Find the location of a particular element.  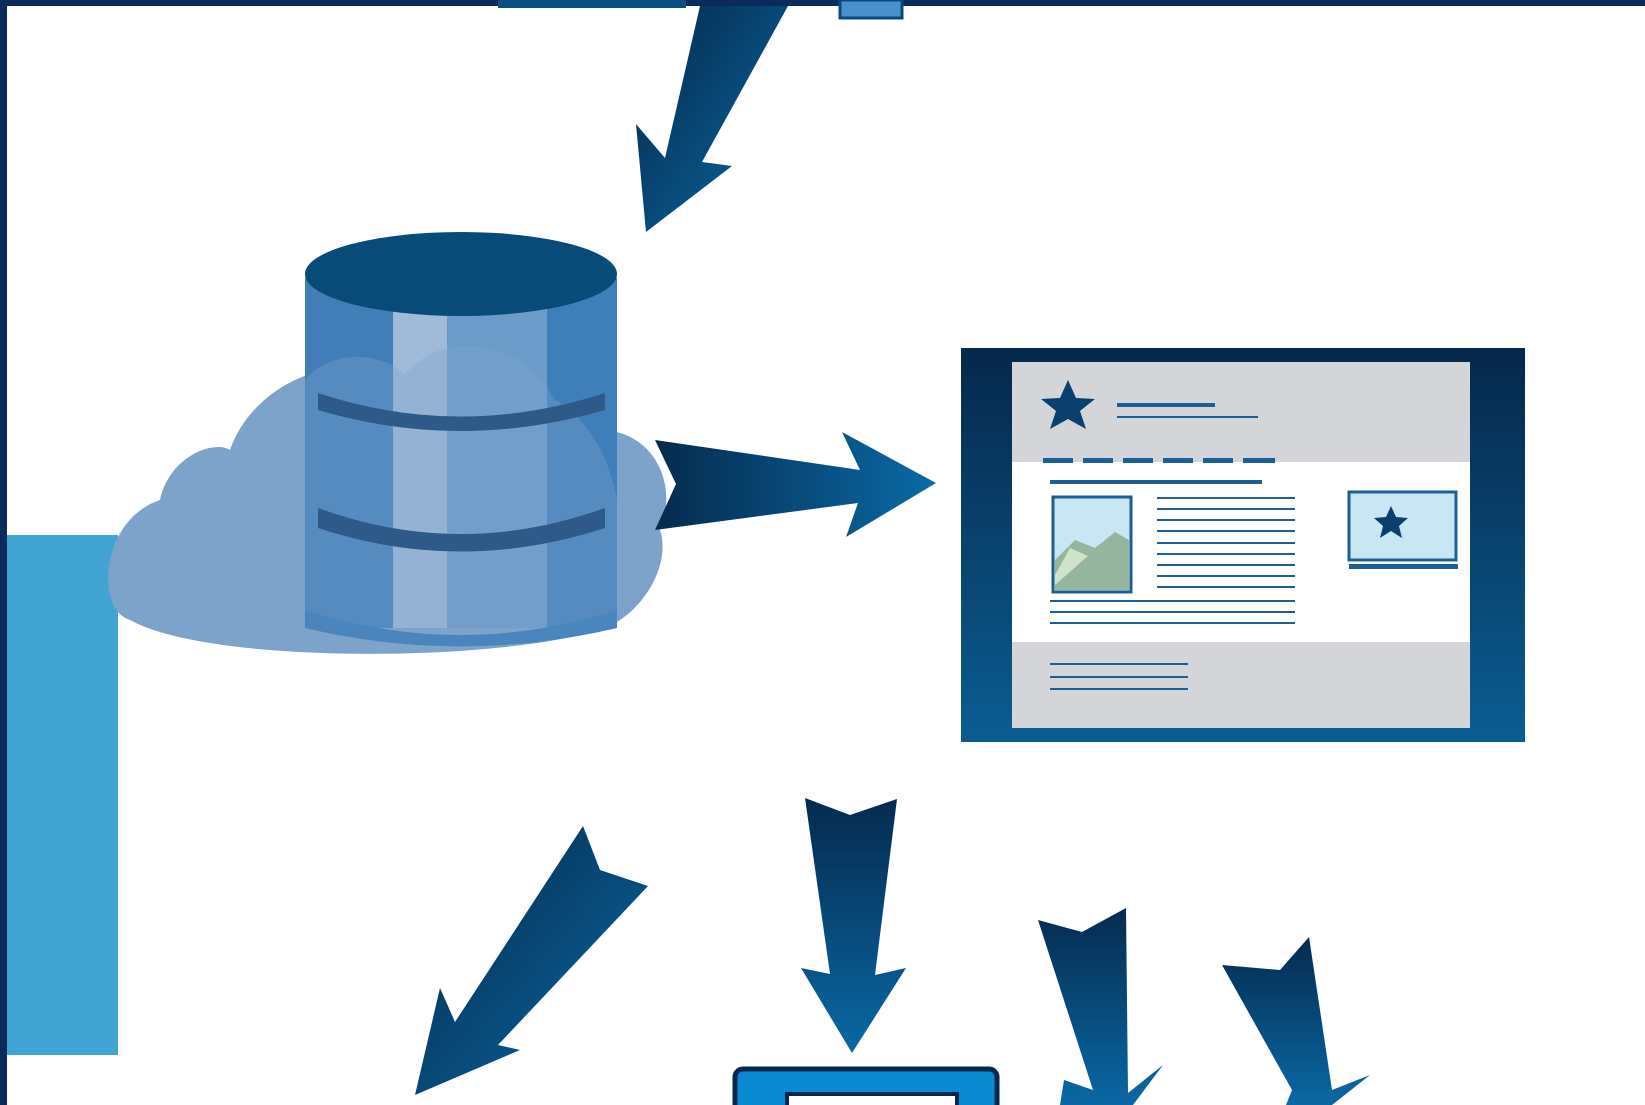

arrow-webpage-to-laptop is located at coordinates (853, 925).